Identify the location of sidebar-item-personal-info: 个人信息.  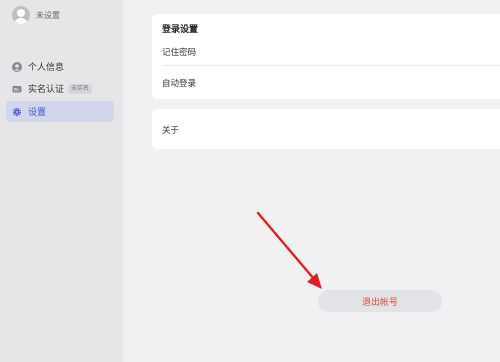
(60, 66).